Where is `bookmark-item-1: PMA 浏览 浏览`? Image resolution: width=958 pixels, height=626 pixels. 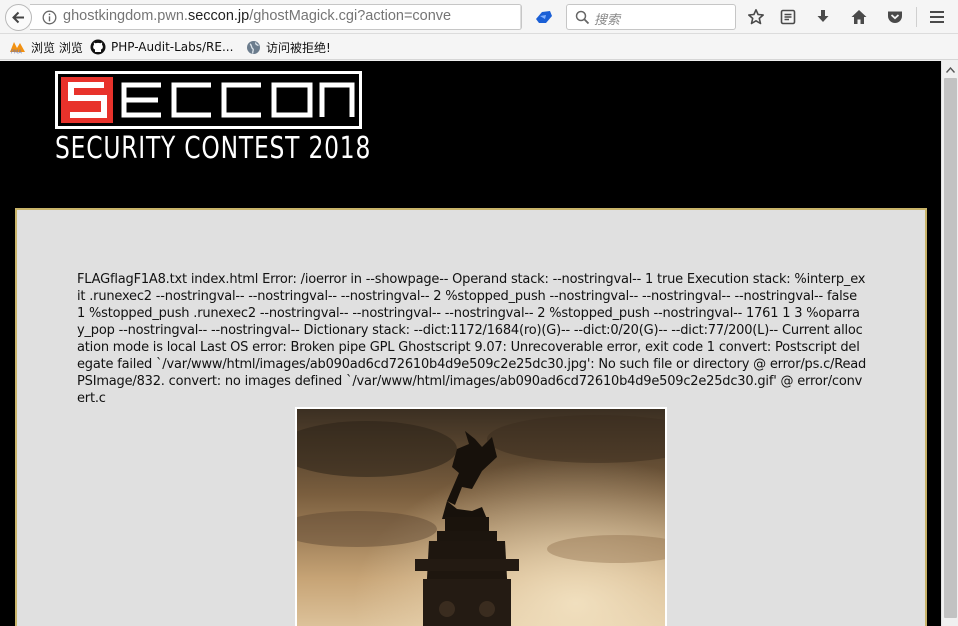 bookmark-item-1: PMA 浏览 浏览 is located at coordinates (46, 47).